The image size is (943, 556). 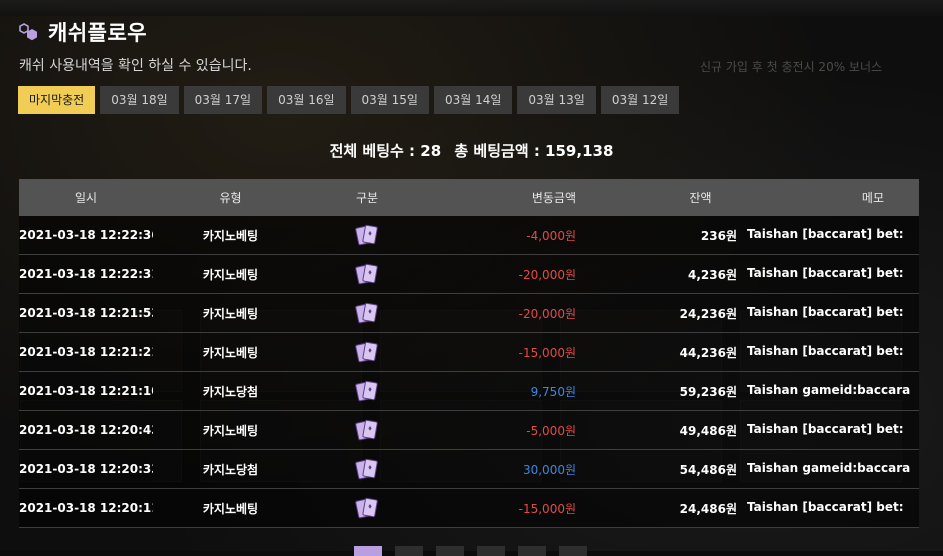 What do you see at coordinates (135, 66) in the screenshot?
I see `page-subtitle: 캐쉬 사용내역을 확인 하실 수 있습니다.` at bounding box center [135, 66].